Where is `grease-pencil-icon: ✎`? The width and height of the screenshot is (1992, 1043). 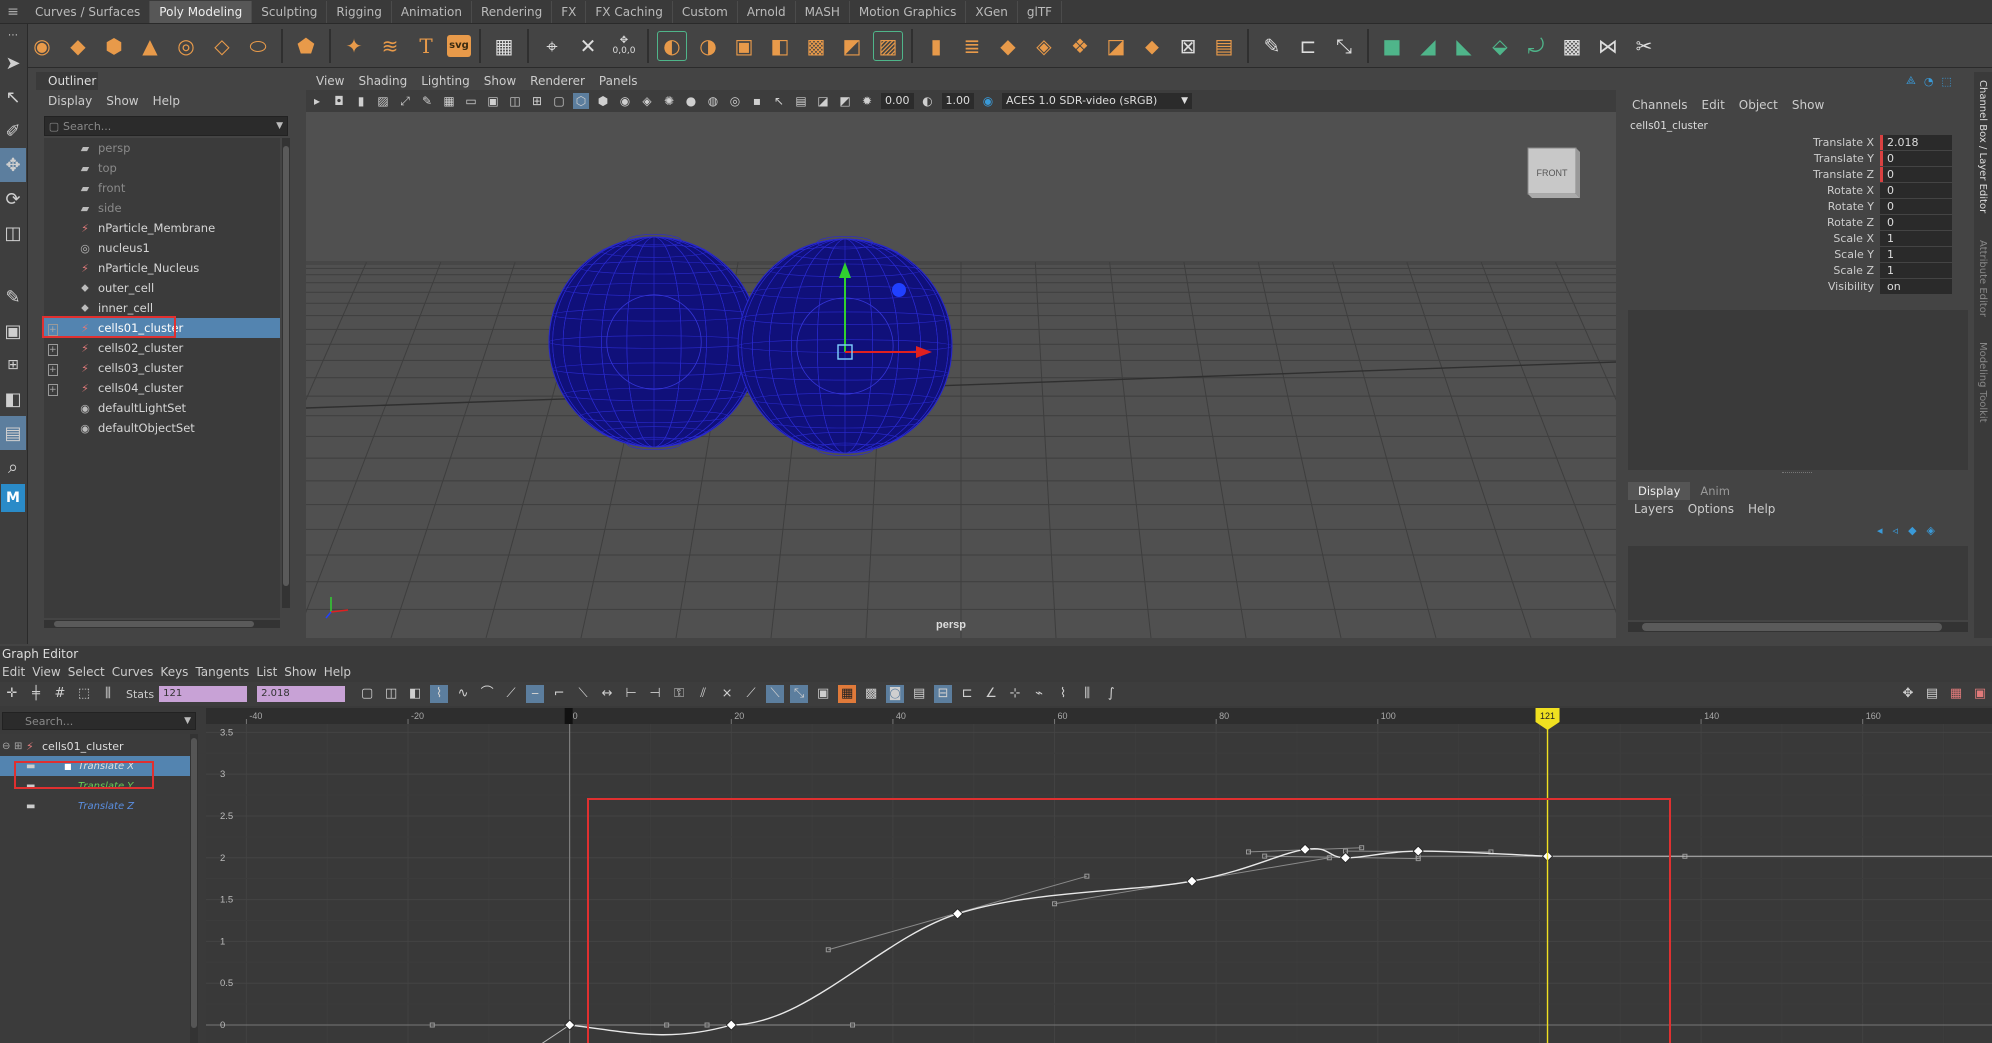 grease-pencil-icon: ✎ is located at coordinates (427, 101).